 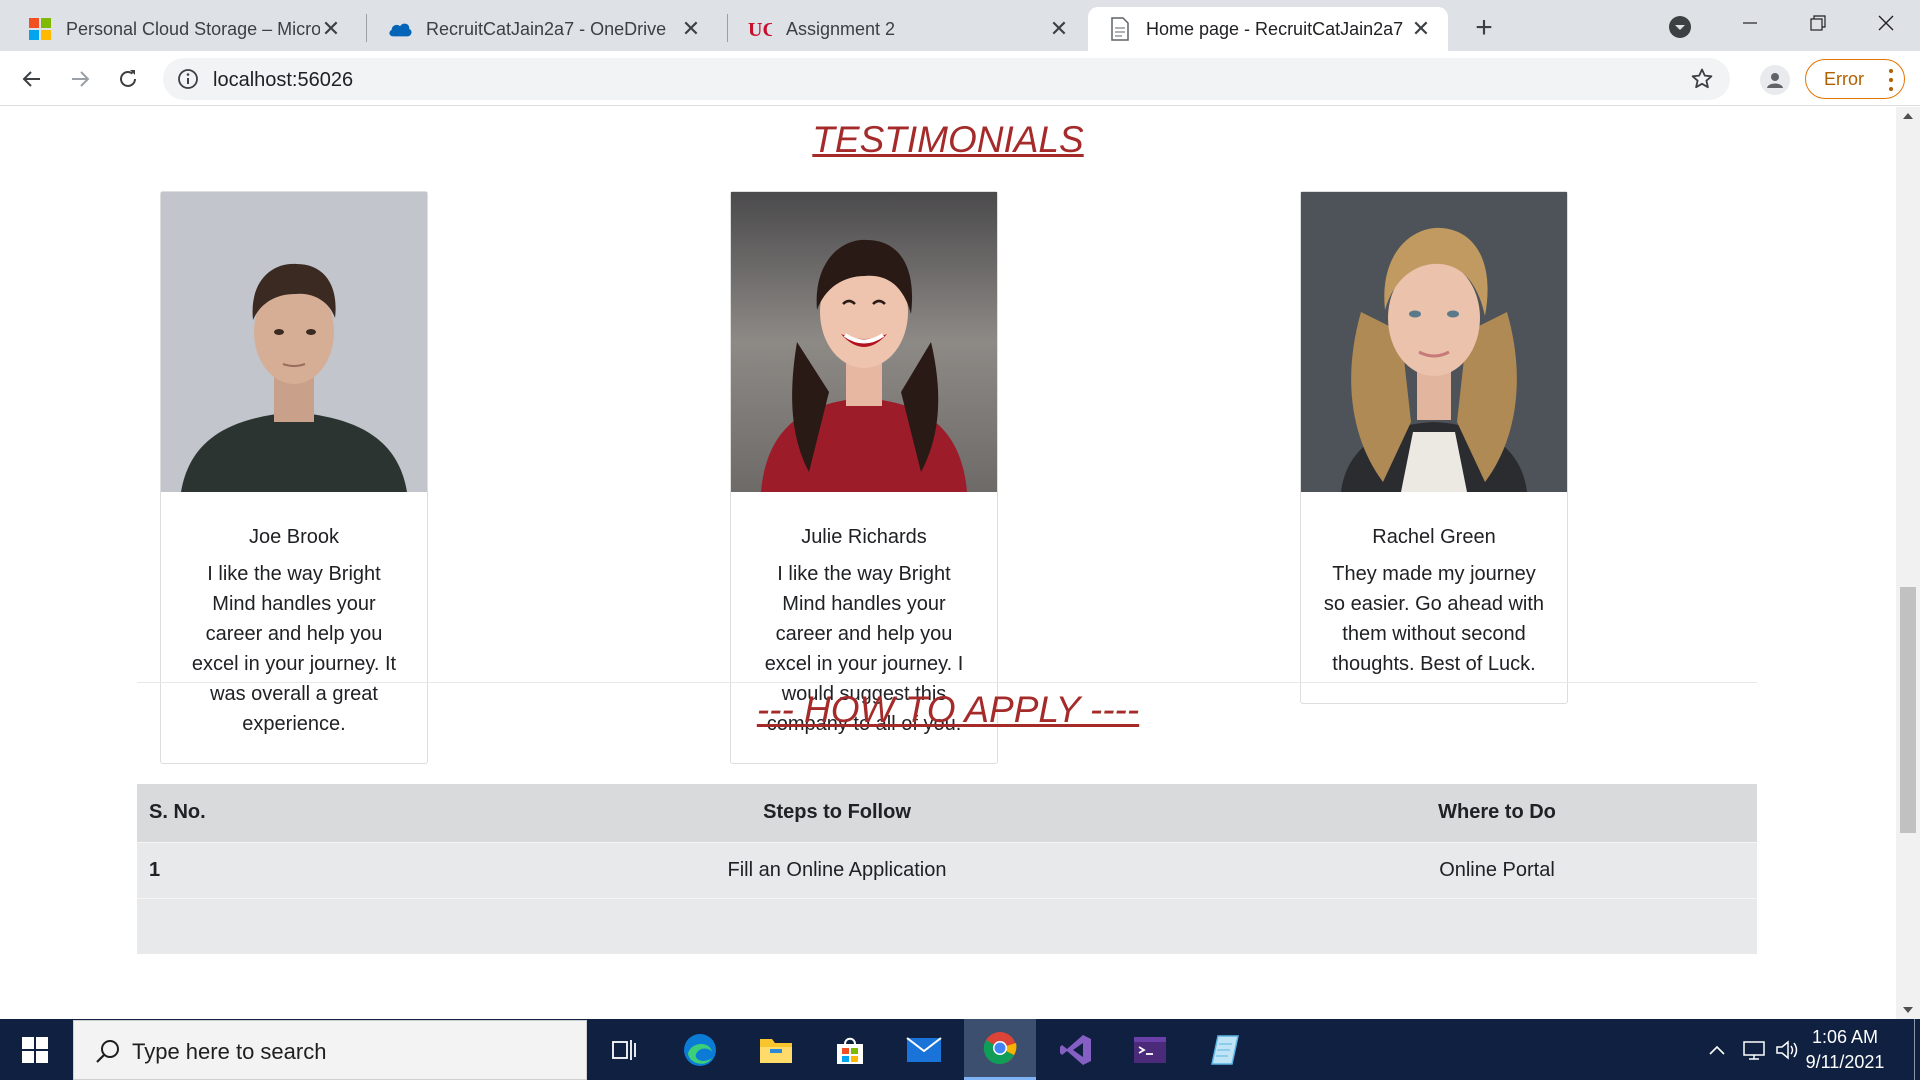 I want to click on windows-taskbar: Type here to search 1:06 AM 9/11/2021, so click(x=960, y=1049).